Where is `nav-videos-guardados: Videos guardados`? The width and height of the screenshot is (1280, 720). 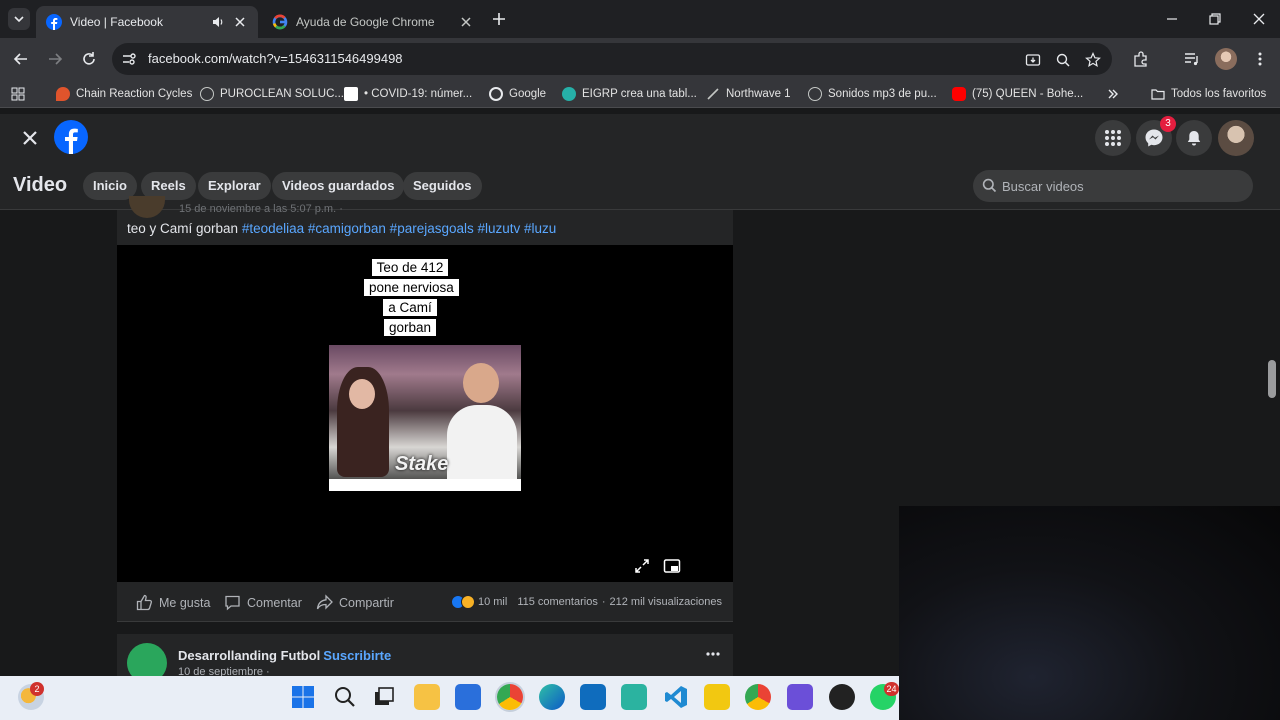
nav-videos-guardados: Videos guardados is located at coordinates (338, 186).